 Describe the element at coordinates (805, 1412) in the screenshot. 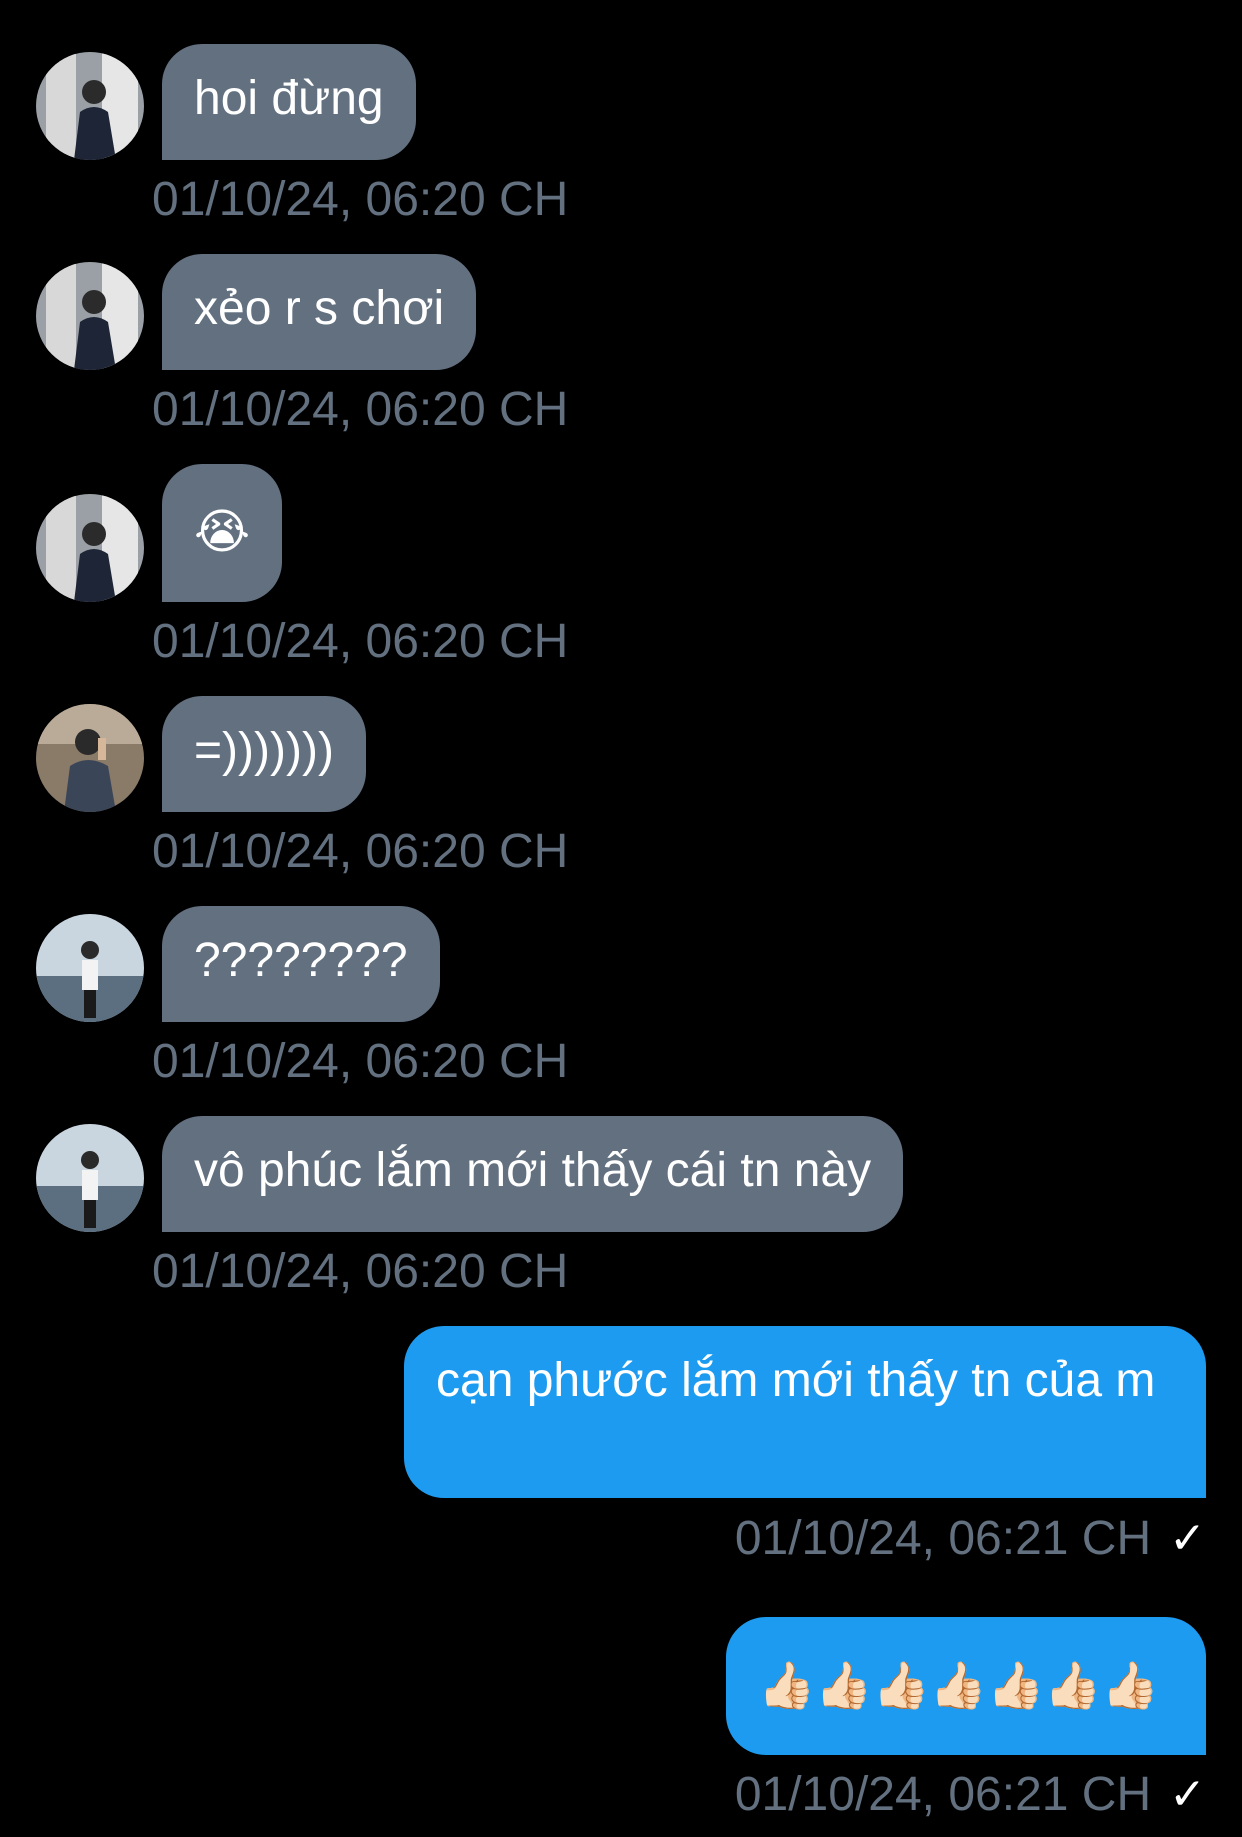

I see `message-bubble-outgoing: cạn phước lắm mới thấy tn của m` at that location.